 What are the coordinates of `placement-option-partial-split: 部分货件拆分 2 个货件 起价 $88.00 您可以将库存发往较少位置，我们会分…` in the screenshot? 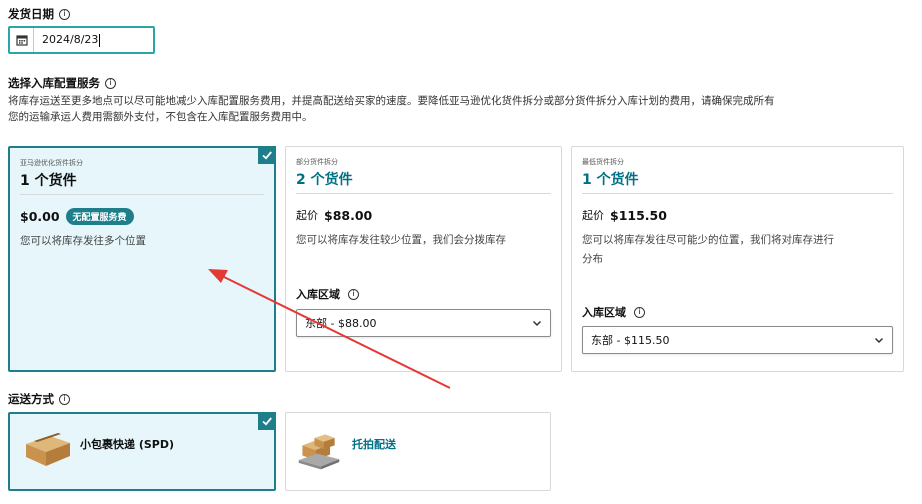 It's located at (423, 259).